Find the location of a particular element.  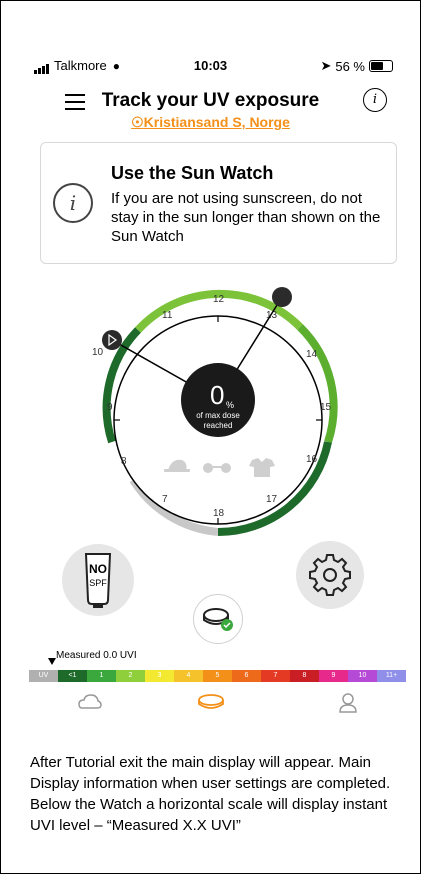

sensor-icon is located at coordinates (218, 619).